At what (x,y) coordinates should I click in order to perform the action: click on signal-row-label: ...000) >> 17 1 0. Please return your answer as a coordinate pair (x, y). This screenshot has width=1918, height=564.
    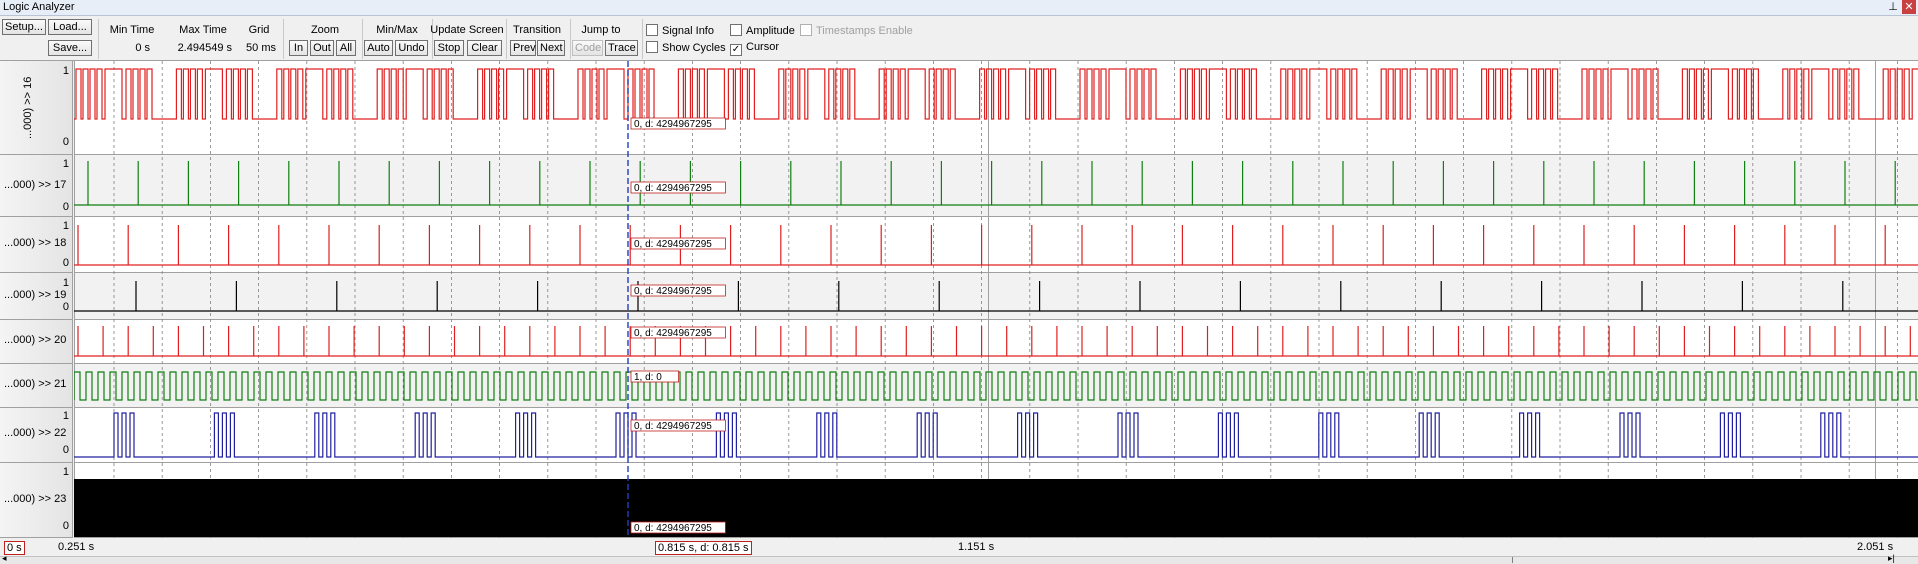
    Looking at the image, I should click on (36, 186).